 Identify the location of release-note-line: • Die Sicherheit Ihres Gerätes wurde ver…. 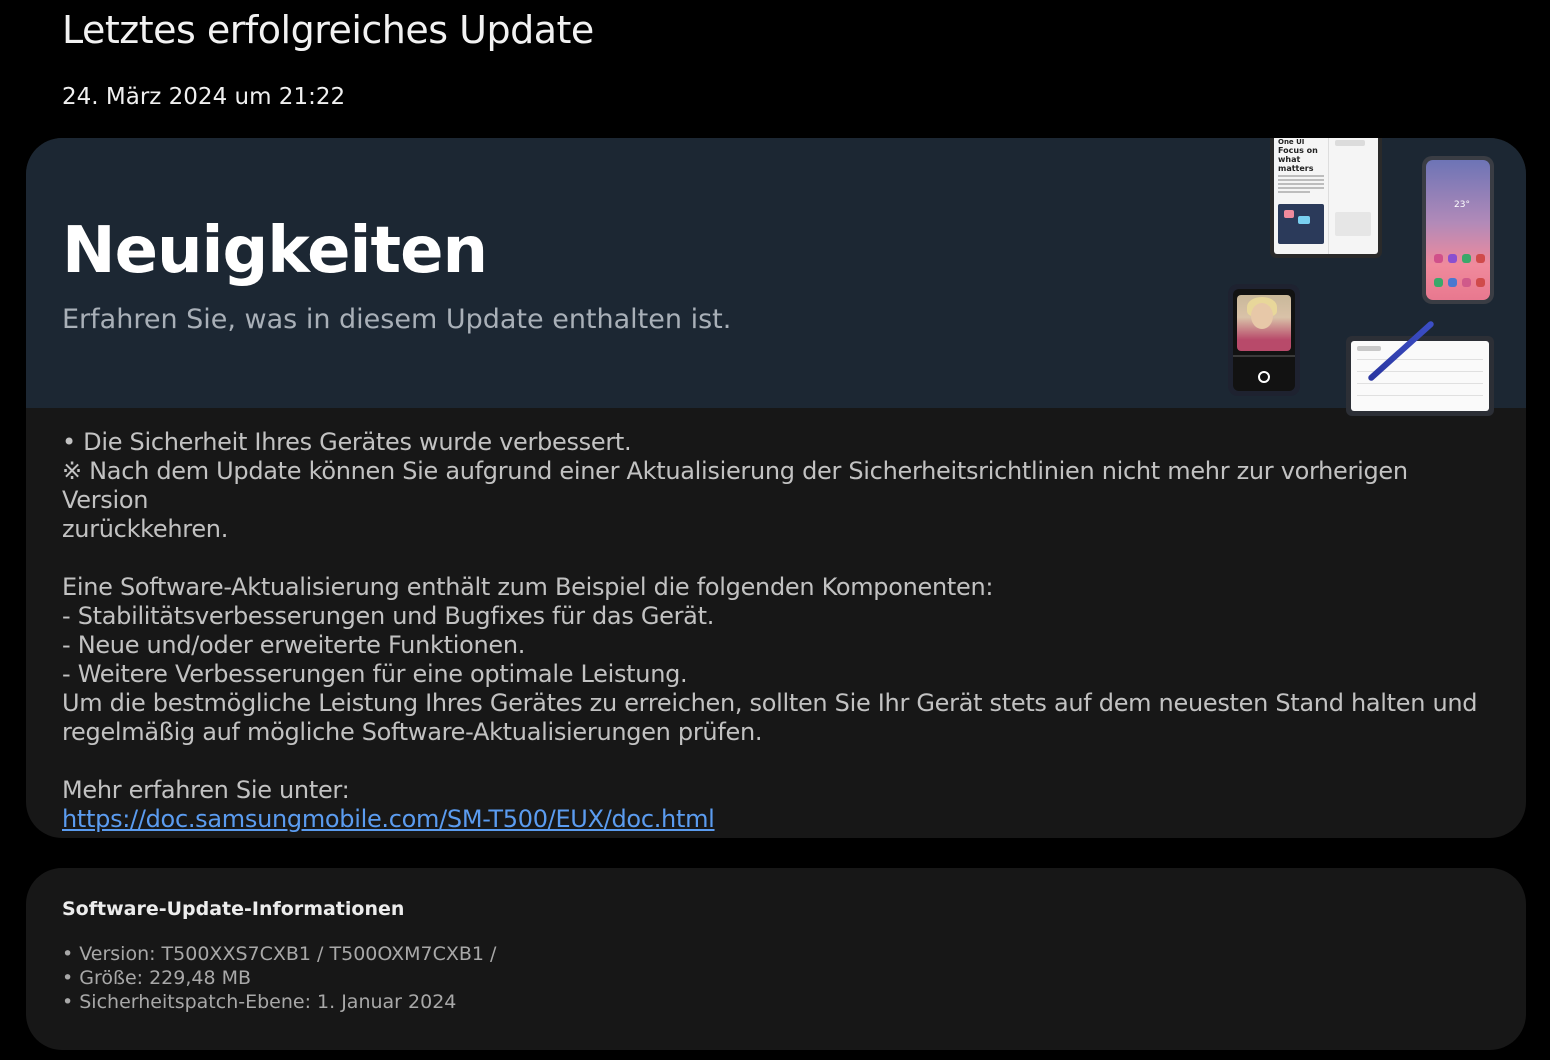
(347, 442).